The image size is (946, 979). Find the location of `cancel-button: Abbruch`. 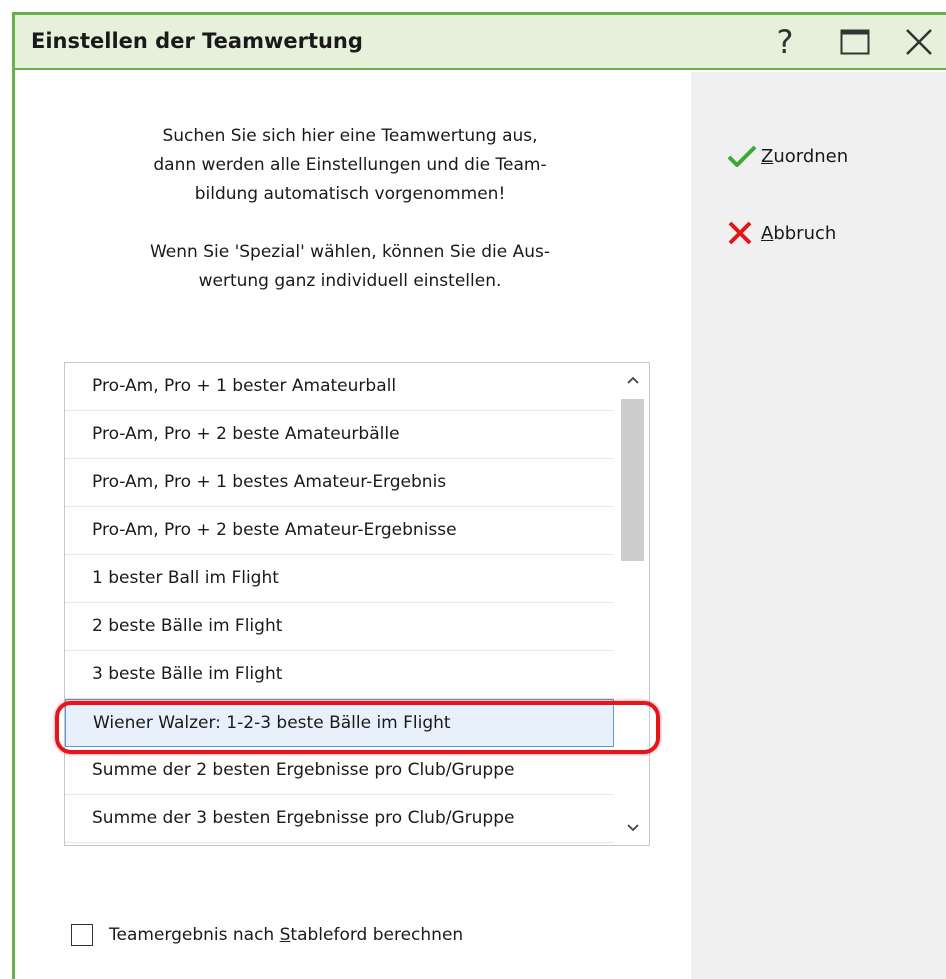

cancel-button: Abbruch is located at coordinates (781, 233).